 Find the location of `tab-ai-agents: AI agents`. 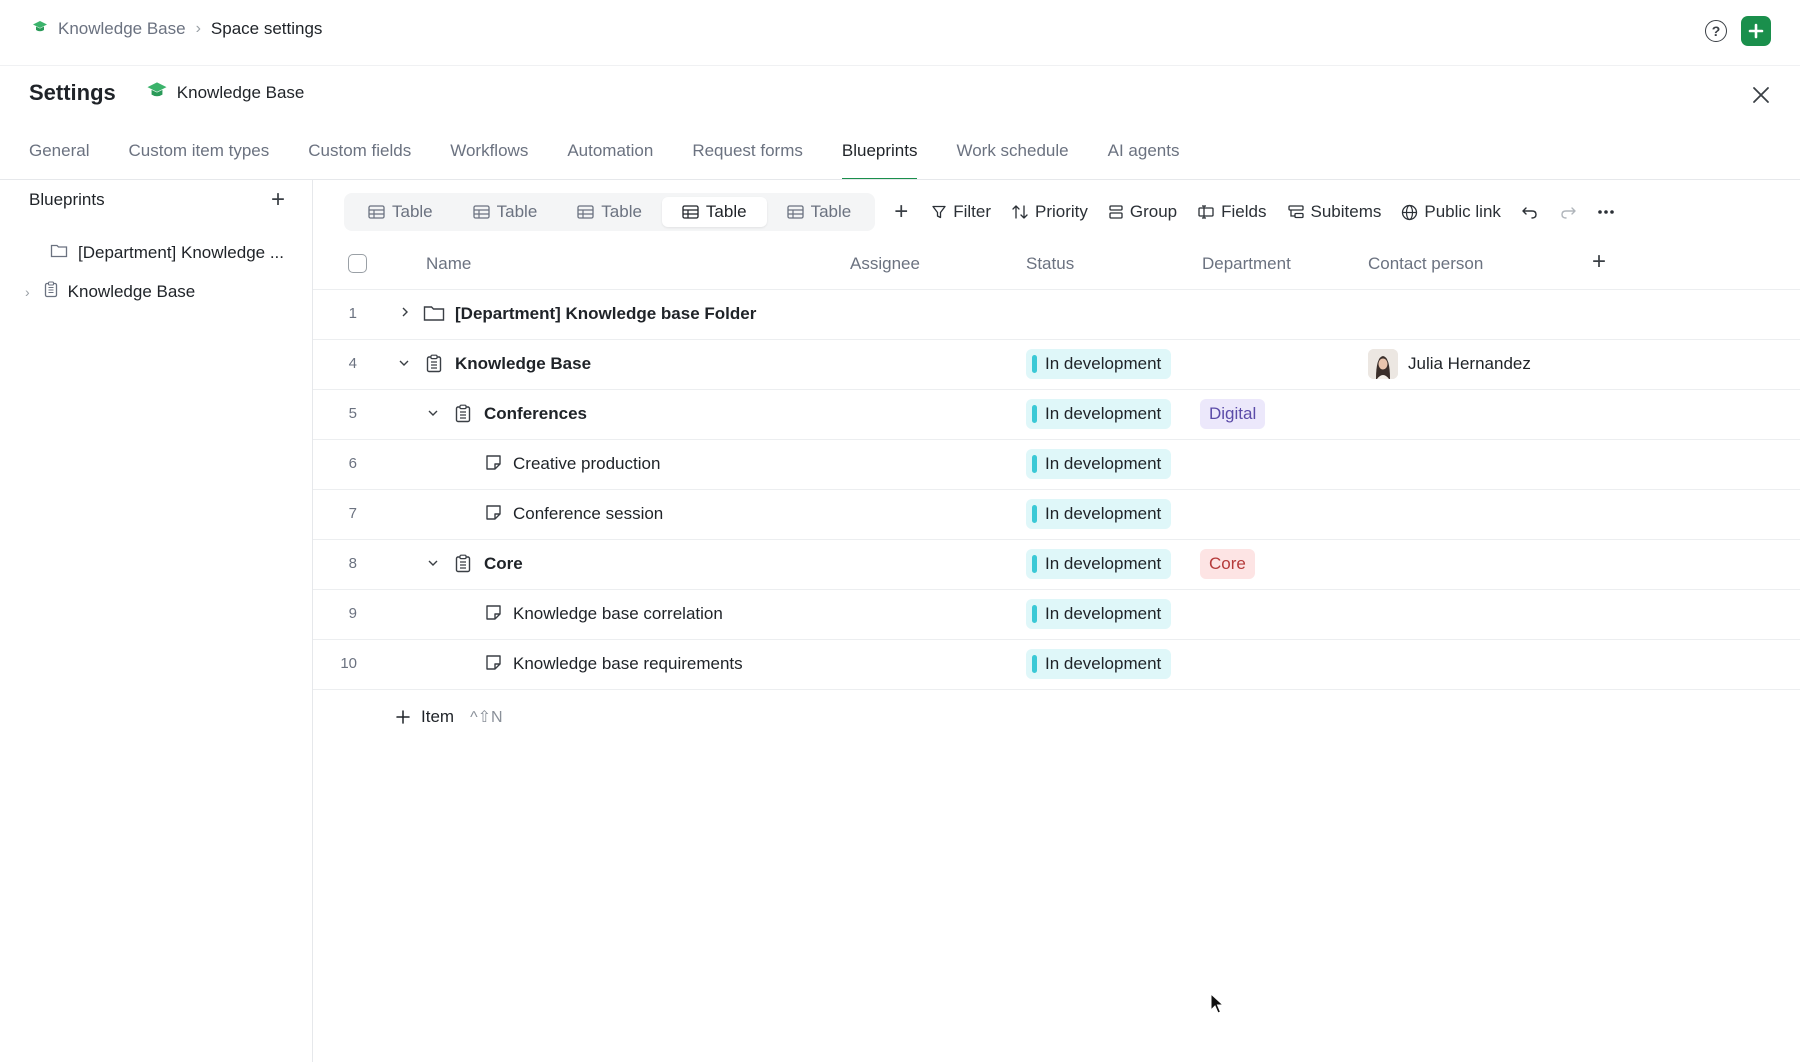

tab-ai-agents: AI agents is located at coordinates (1144, 150).